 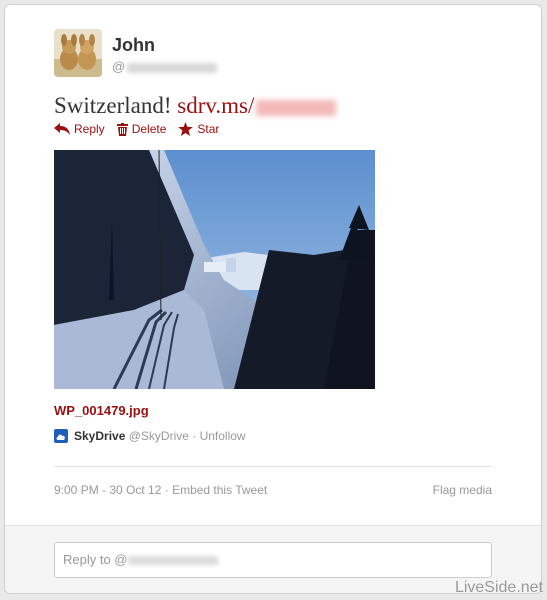 I want to click on reply-button: Reply, so click(x=79, y=129).